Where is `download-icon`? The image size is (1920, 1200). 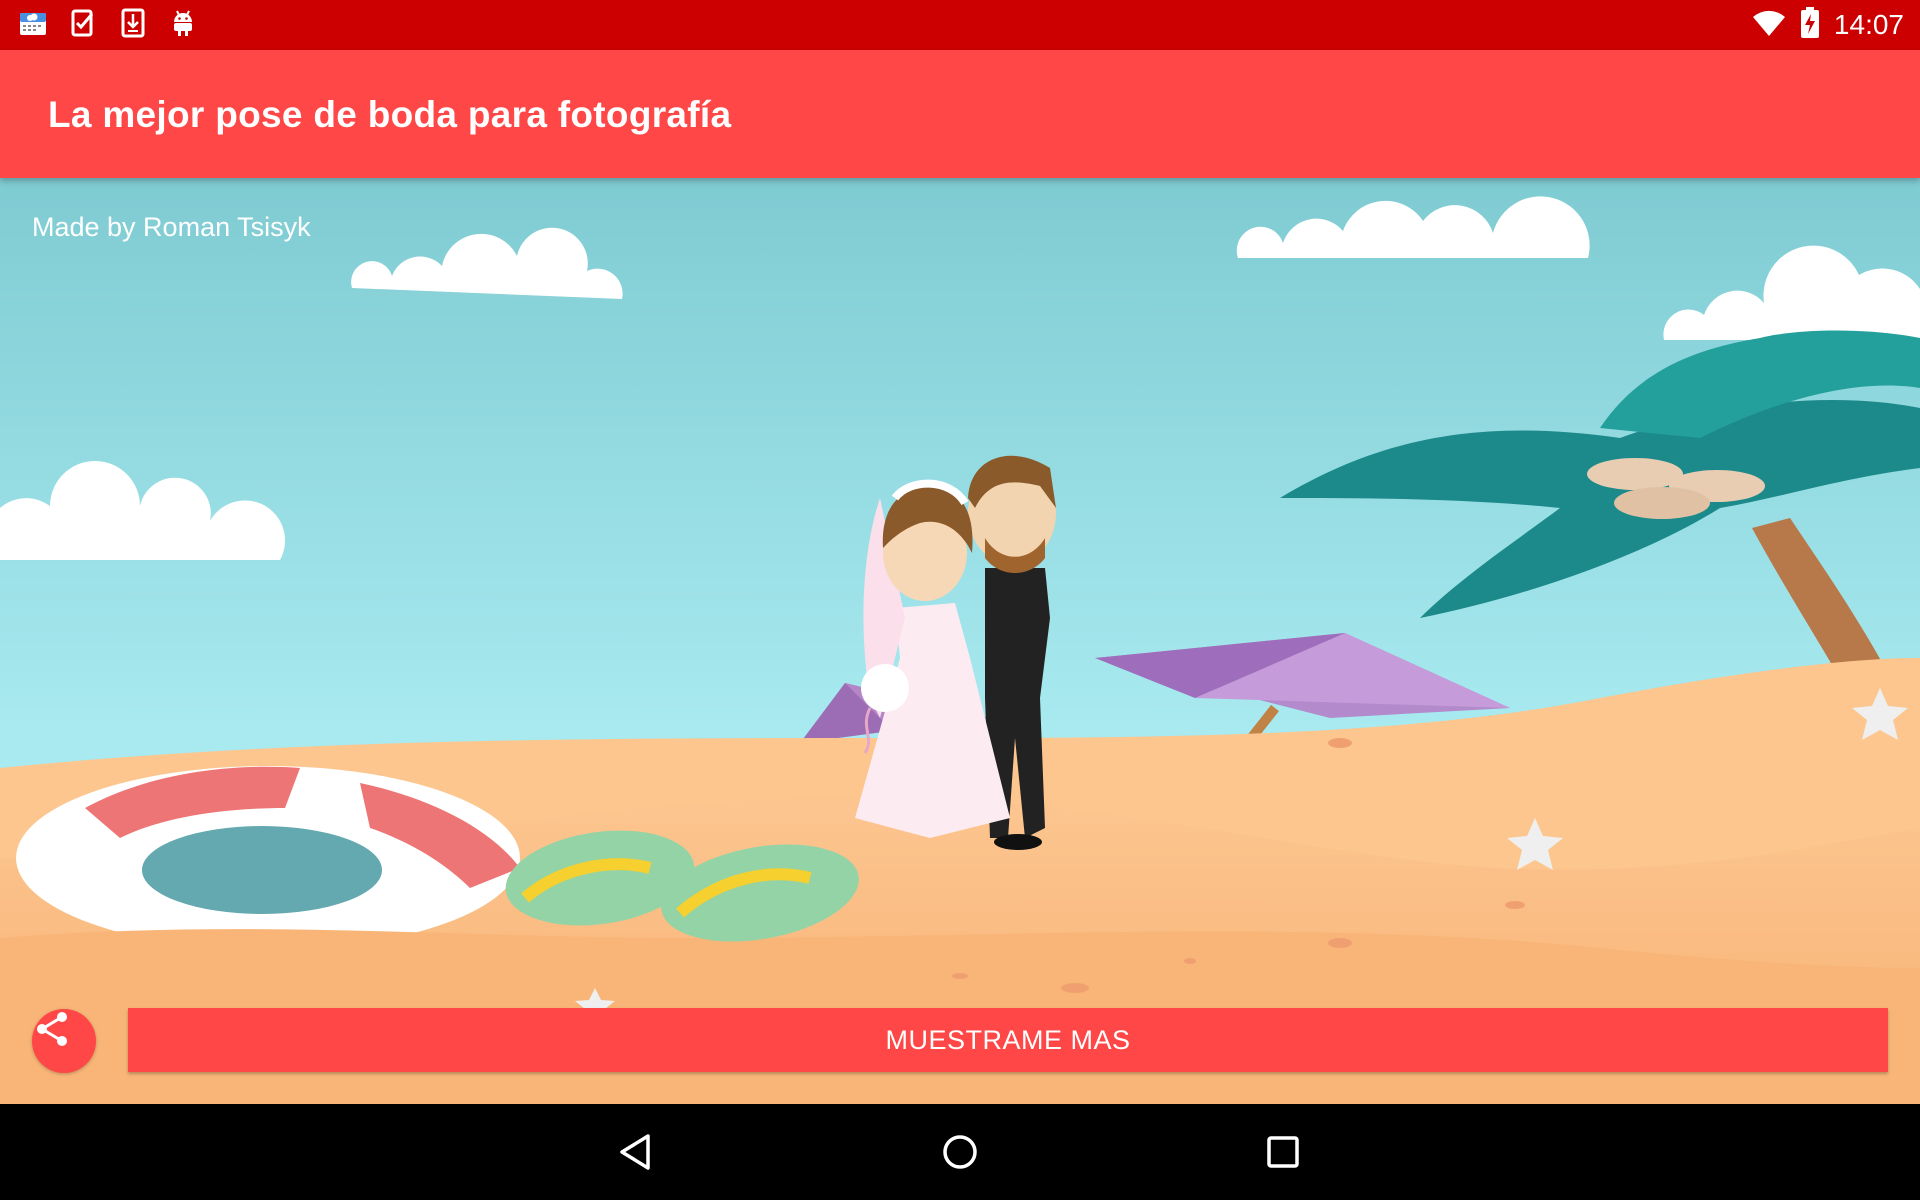 download-icon is located at coordinates (133, 23).